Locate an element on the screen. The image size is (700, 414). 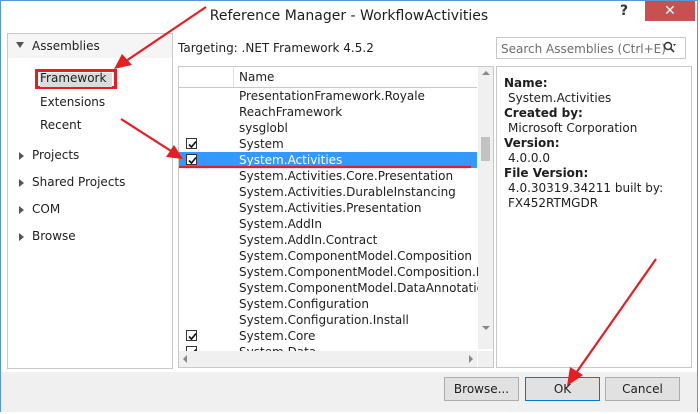
annotation-arrow-ok is located at coordinates (616, 316).